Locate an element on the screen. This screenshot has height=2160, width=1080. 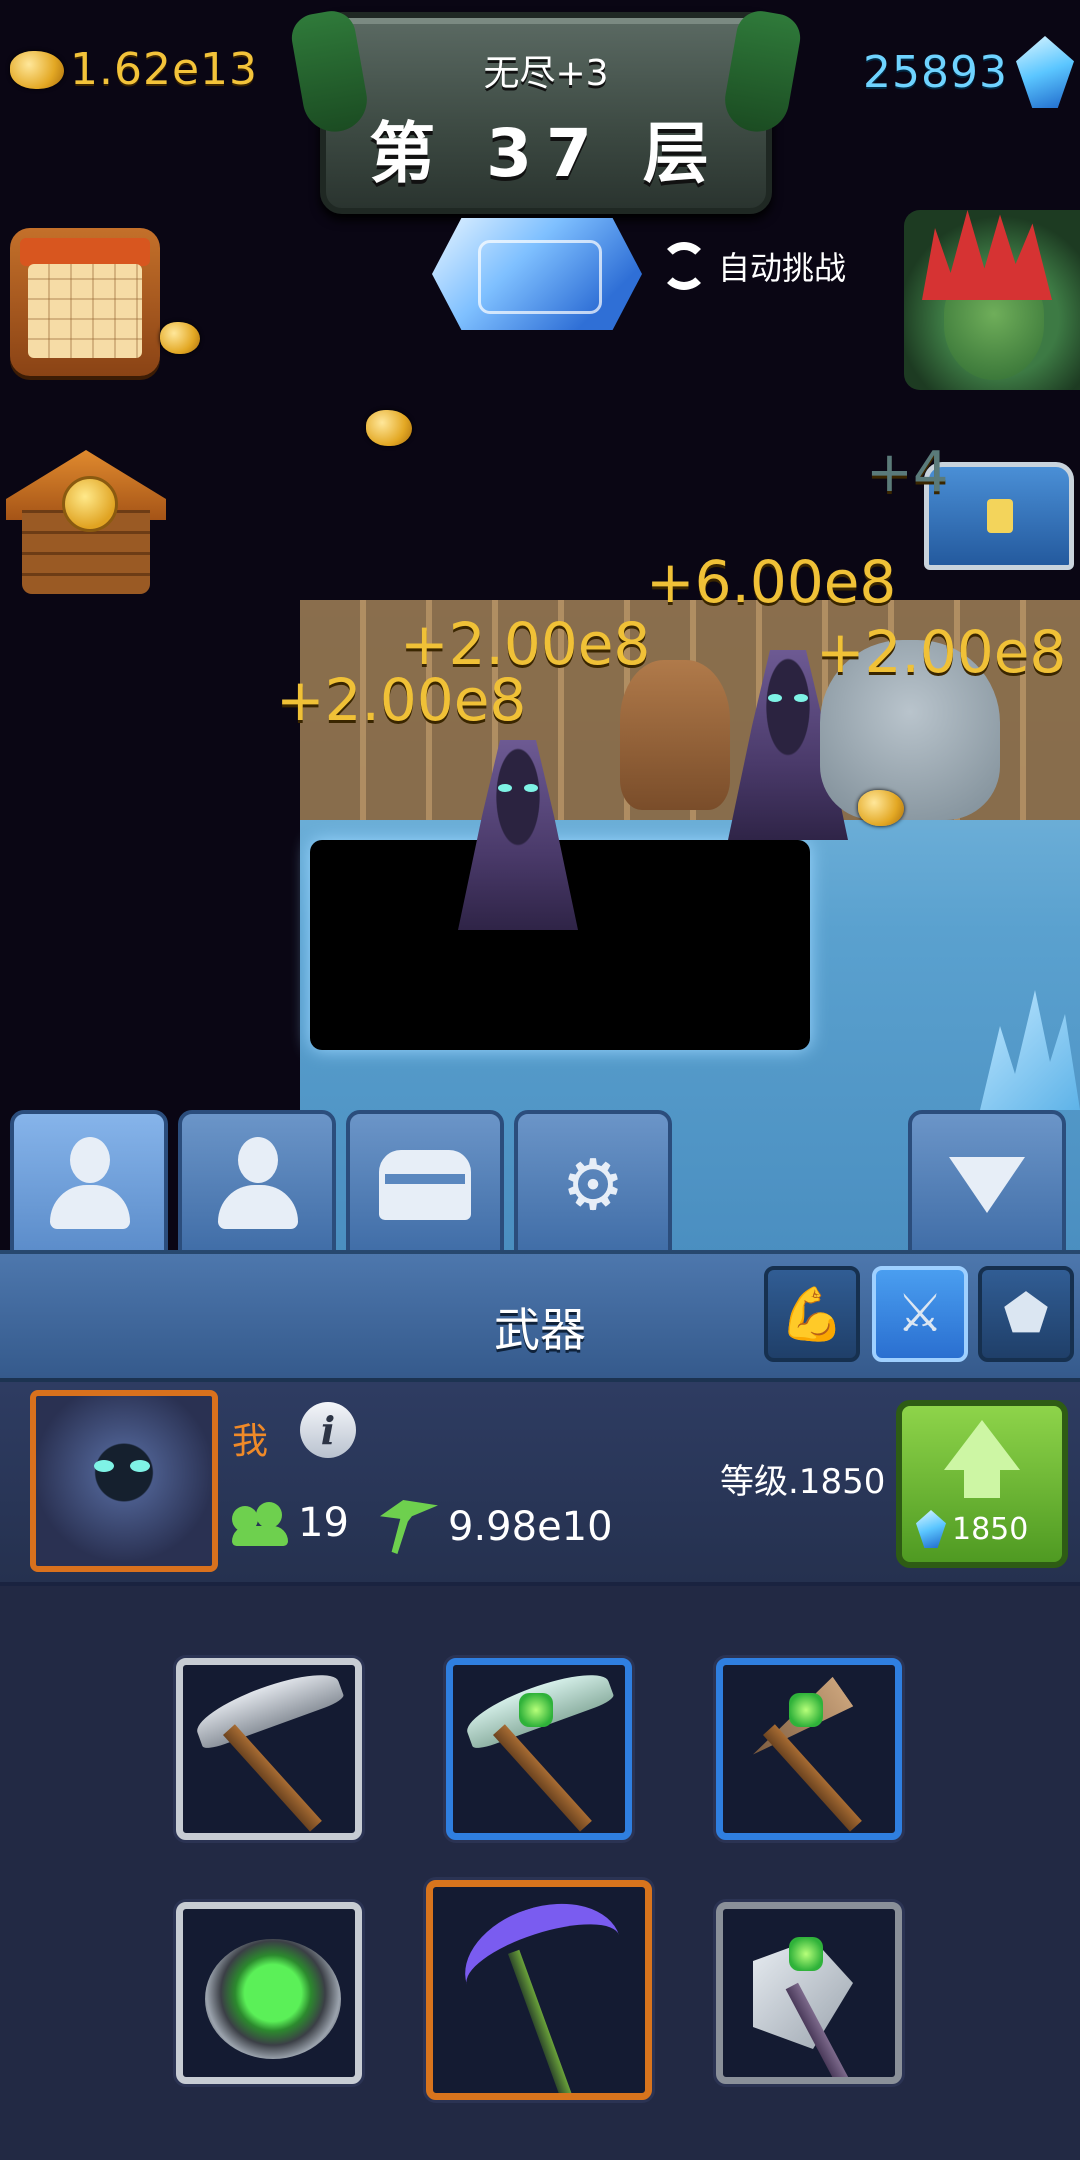
mining-power-stat: 9.98e10 is located at coordinates (496, 1527).